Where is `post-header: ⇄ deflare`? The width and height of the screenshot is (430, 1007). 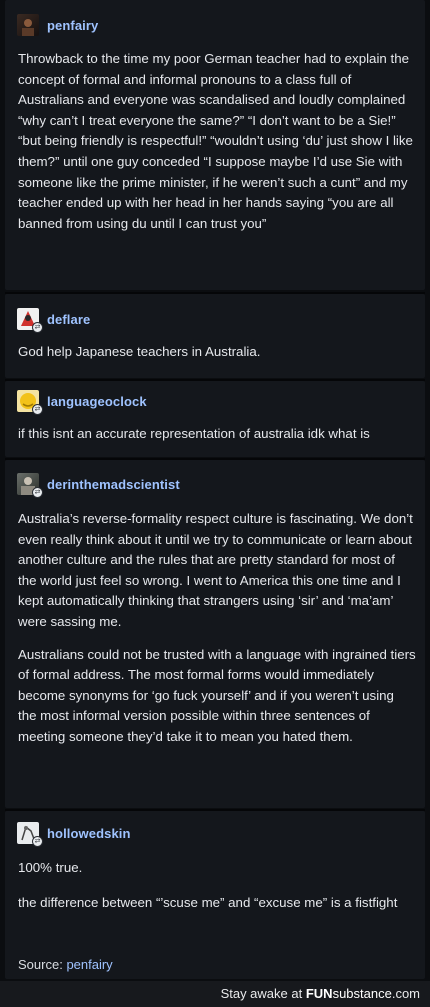 post-header: ⇄ deflare is located at coordinates (53, 320).